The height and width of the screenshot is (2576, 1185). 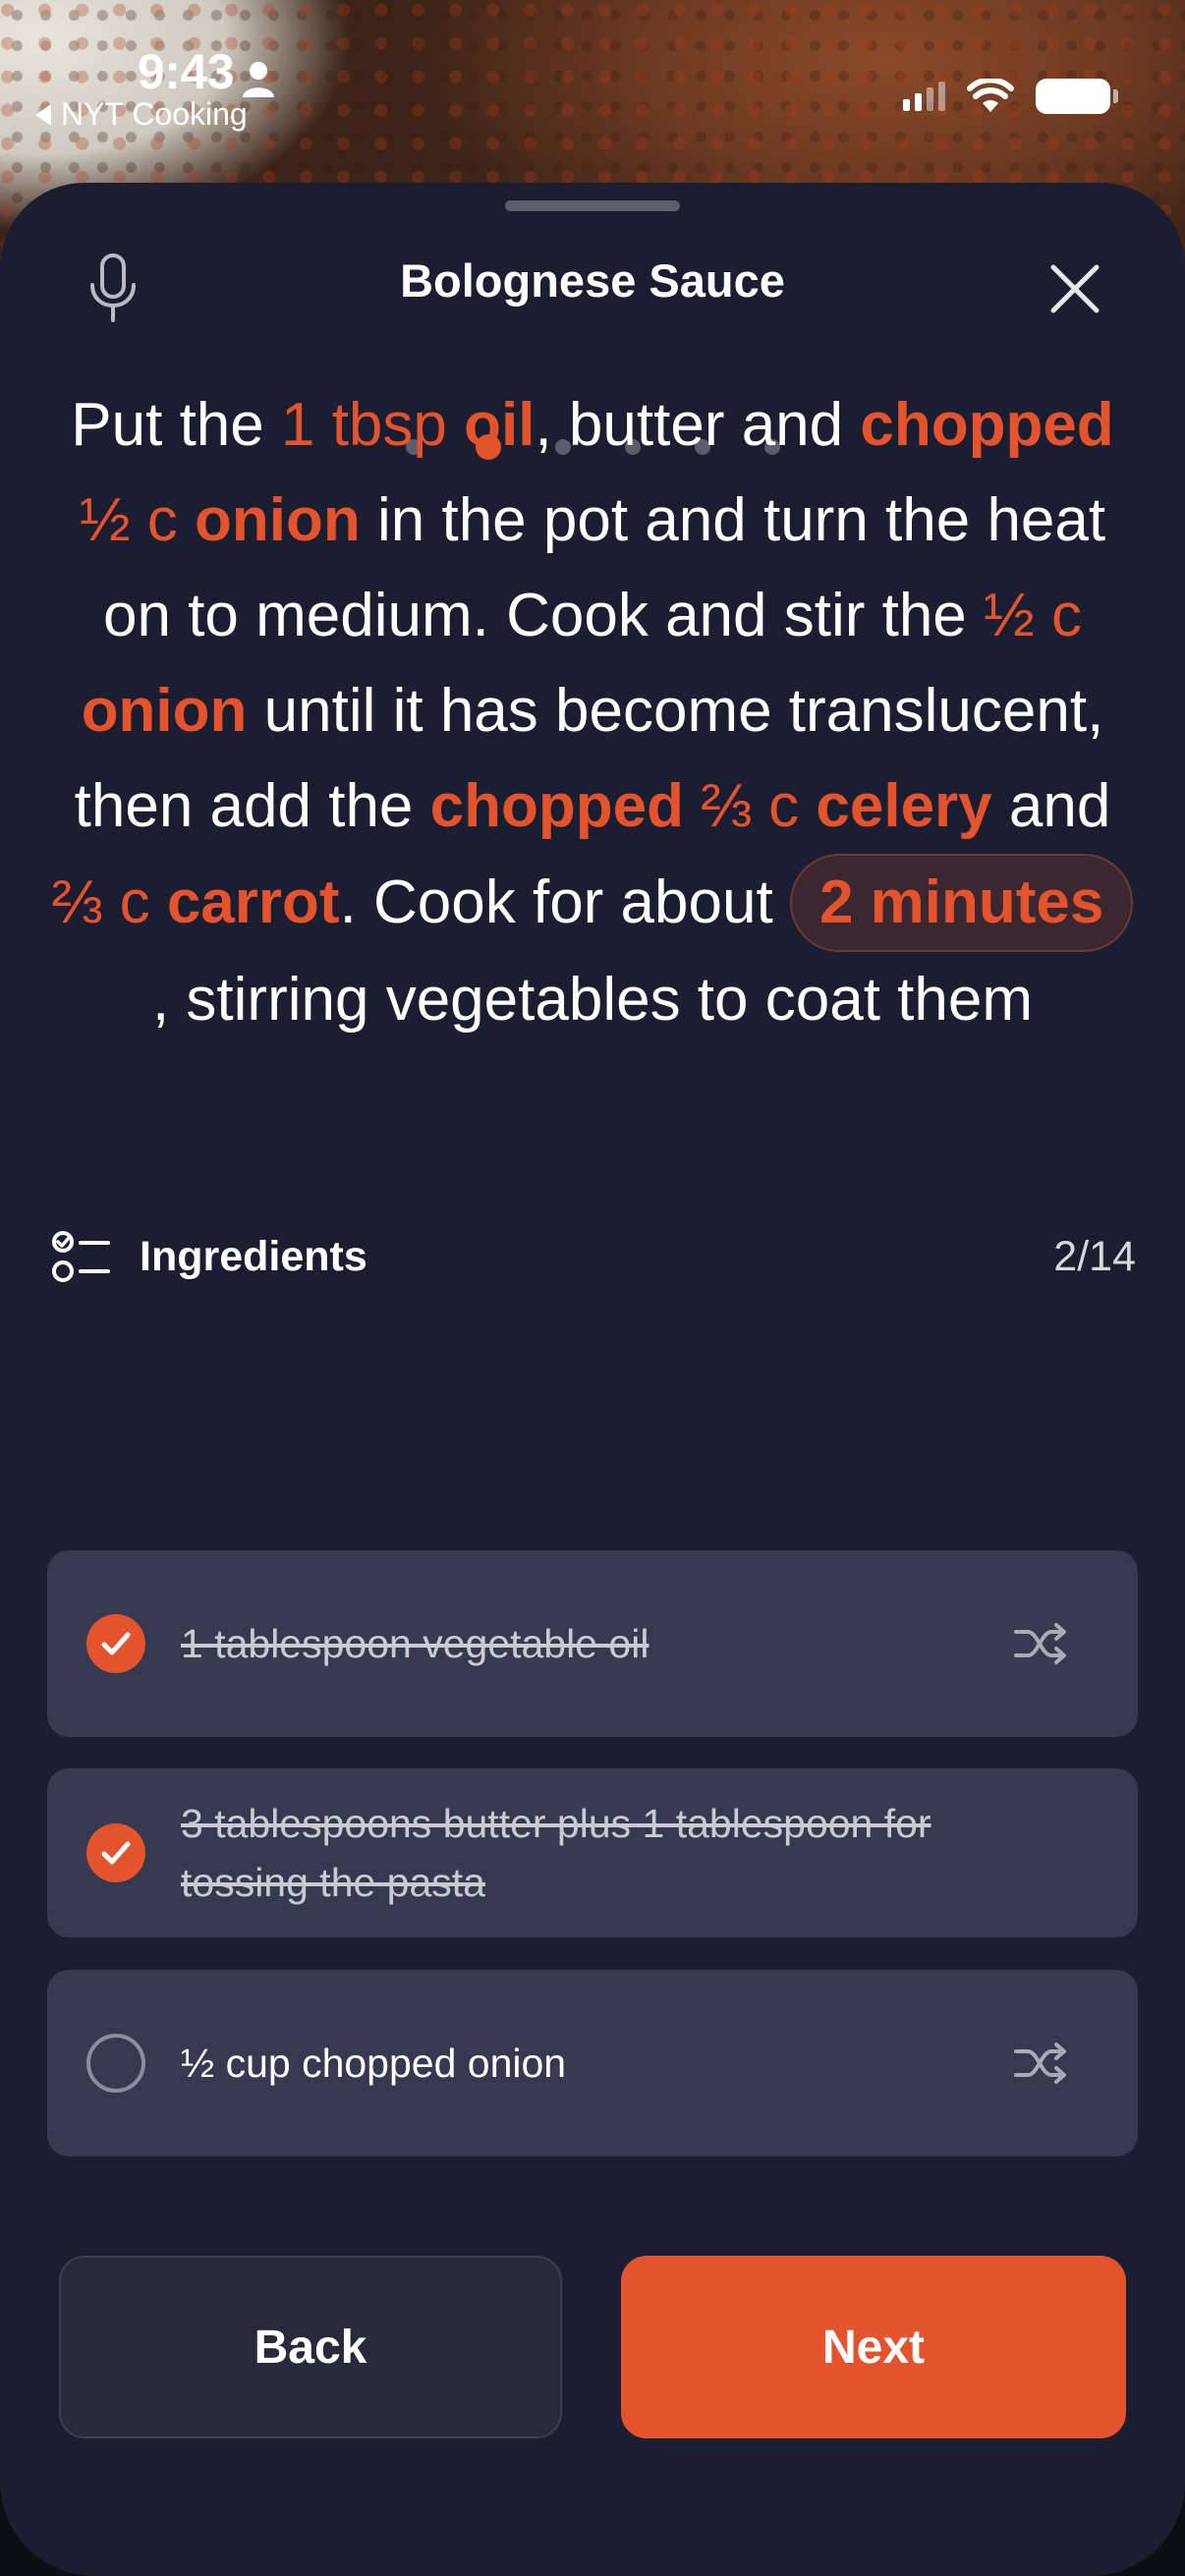 What do you see at coordinates (186, 71) in the screenshot?
I see `time-text: 9:43` at bounding box center [186, 71].